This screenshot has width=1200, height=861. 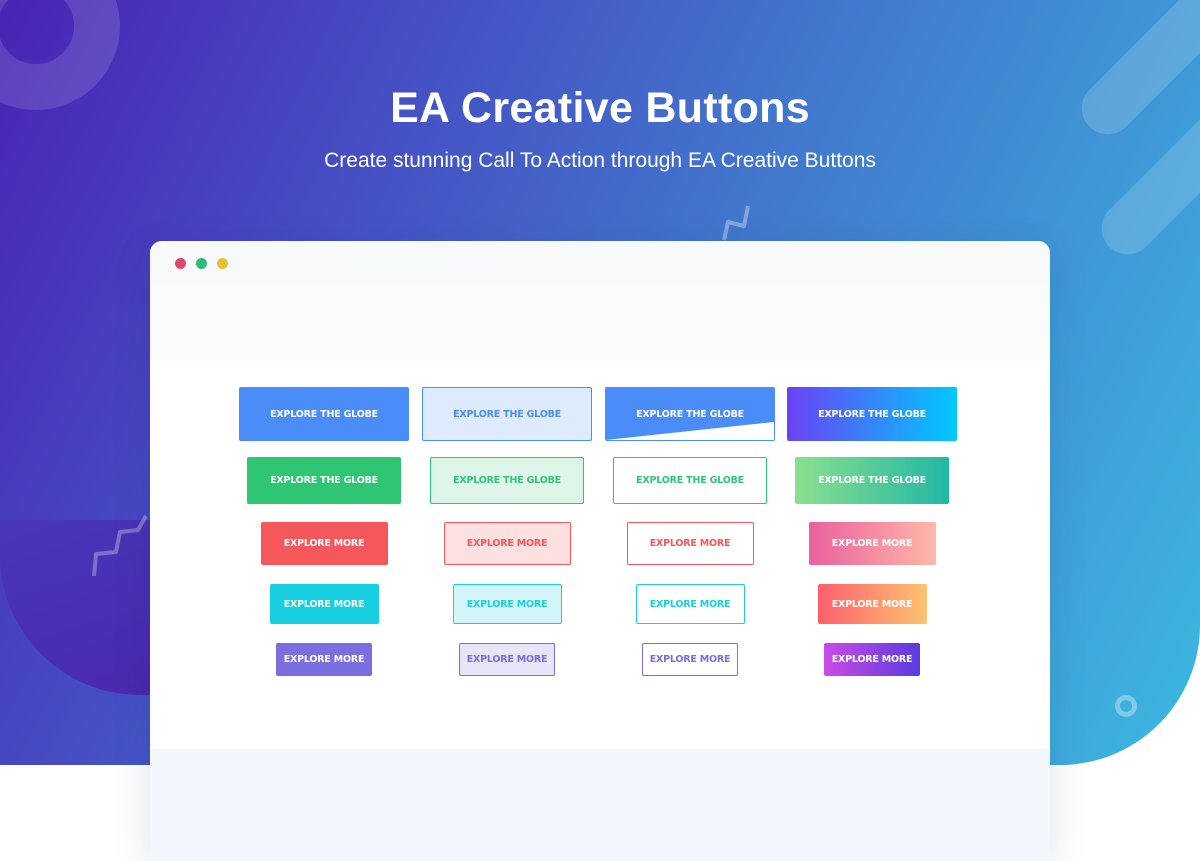 I want to click on browser-titlebar, so click(x=600, y=263).